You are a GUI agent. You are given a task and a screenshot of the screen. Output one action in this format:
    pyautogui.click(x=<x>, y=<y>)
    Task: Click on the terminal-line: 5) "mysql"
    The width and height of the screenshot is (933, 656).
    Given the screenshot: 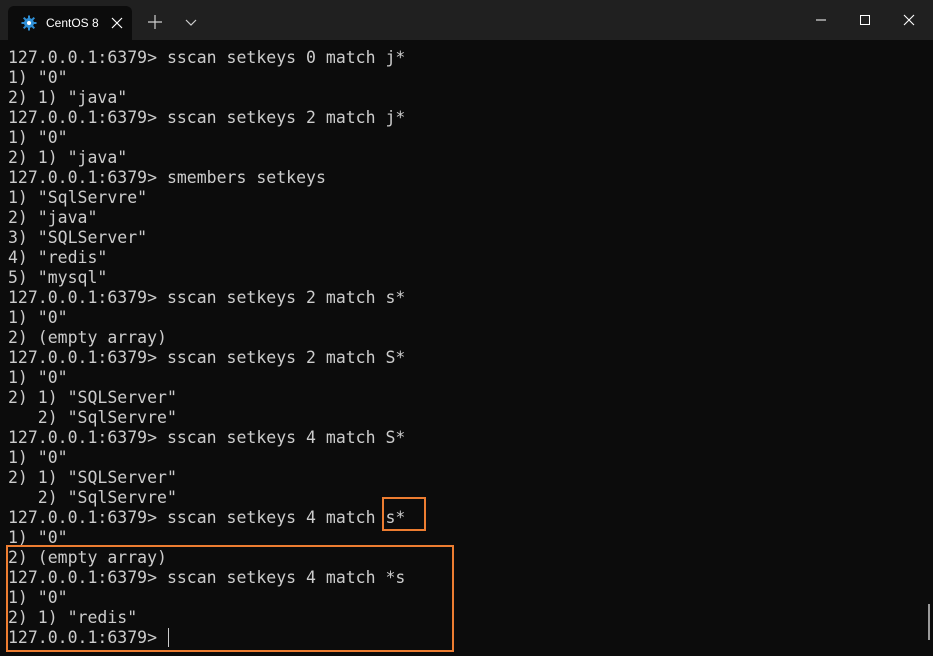 What is the action you would take?
    pyautogui.click(x=58, y=277)
    